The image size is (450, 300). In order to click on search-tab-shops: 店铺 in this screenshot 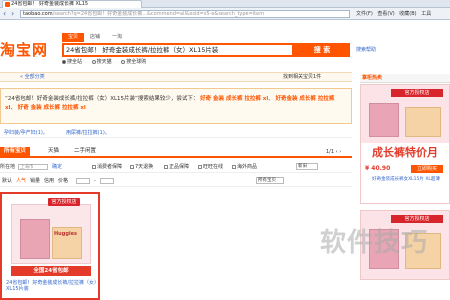, I will do `click(95, 37)`.